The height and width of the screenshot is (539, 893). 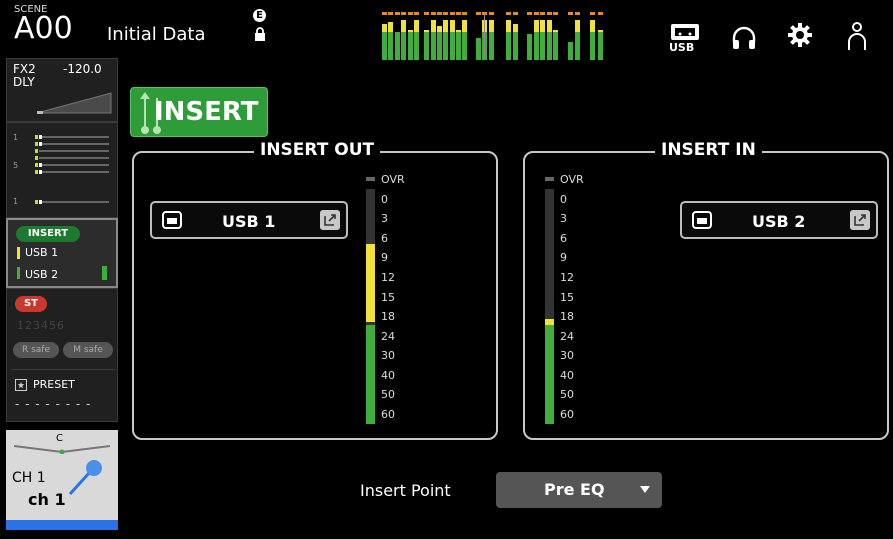 What do you see at coordinates (62, 170) in the screenshot?
I see `bus-send-box: 1 5 1` at bounding box center [62, 170].